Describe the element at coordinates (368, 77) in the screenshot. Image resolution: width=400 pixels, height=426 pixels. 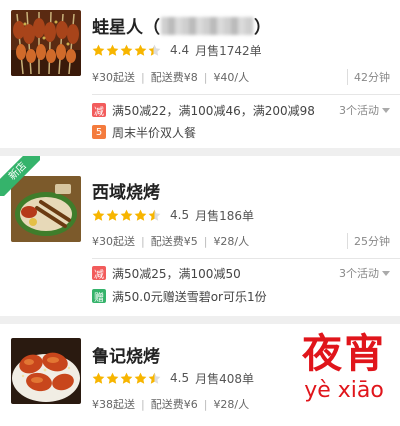
I see `delivery-time: 42分钟` at that location.